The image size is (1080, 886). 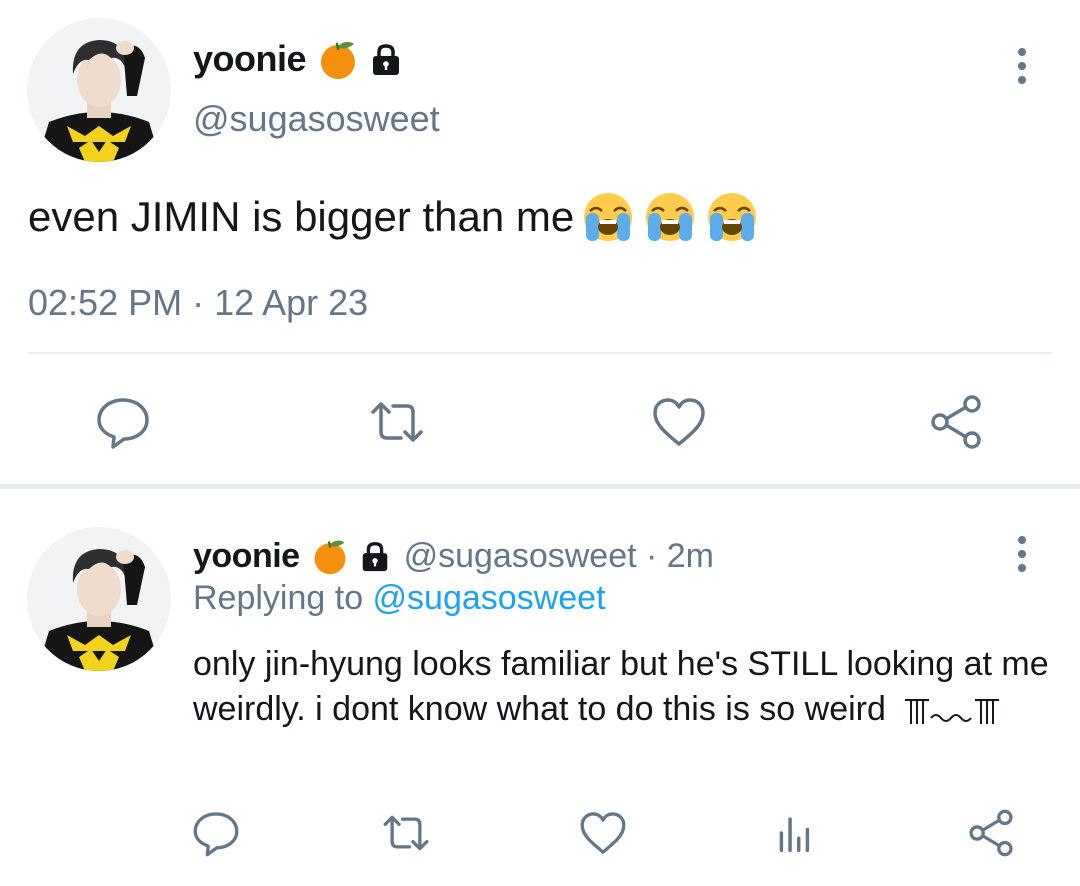 I want to click on replying-to: Replying to @sugasosweet, so click(x=399, y=598).